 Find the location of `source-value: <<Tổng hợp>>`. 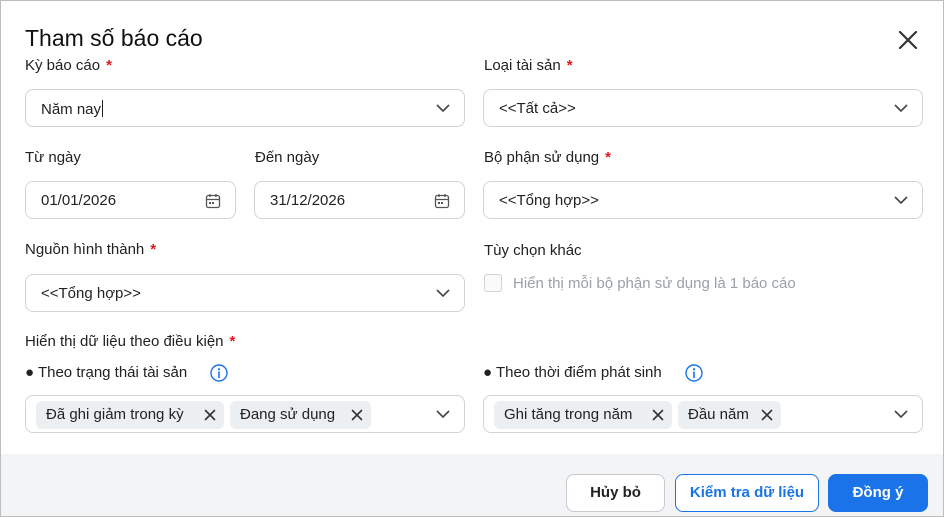

source-value: <<Tổng hợp>> is located at coordinates (91, 293).